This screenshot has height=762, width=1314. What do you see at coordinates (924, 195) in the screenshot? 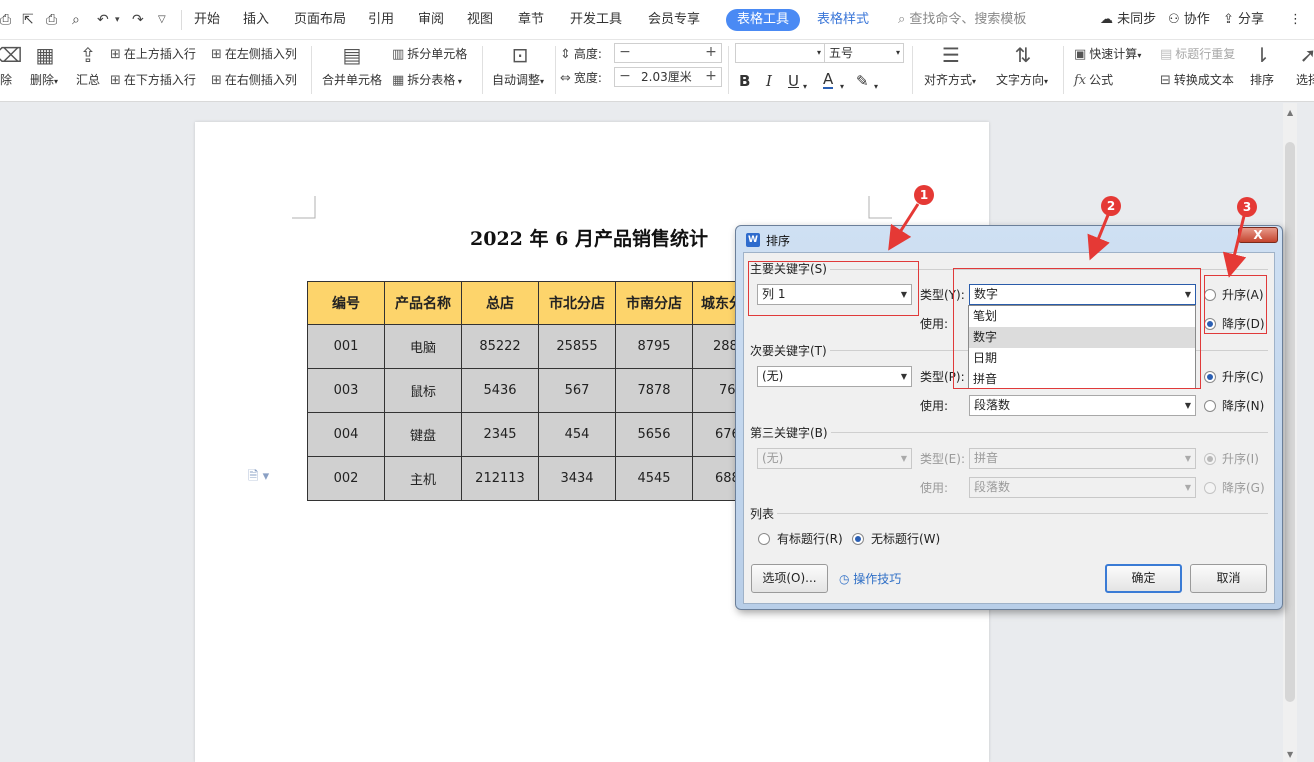
I see `annotation-badge: 1` at bounding box center [924, 195].